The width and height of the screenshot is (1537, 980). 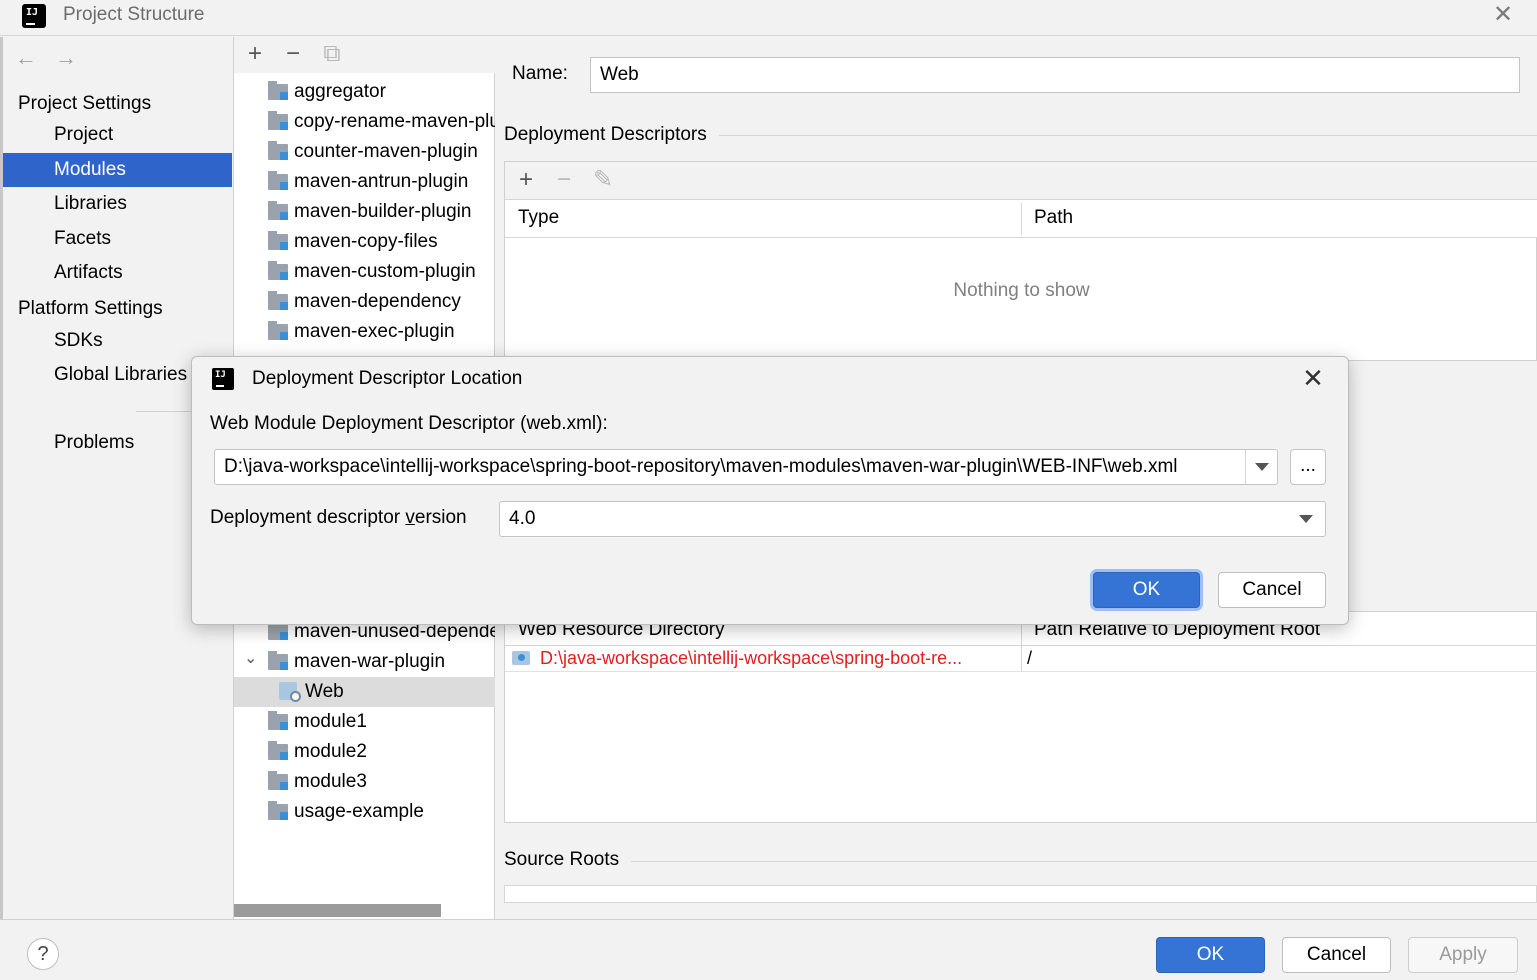 I want to click on dialog-footer: ? OK Cancel Apply, so click(x=768, y=949).